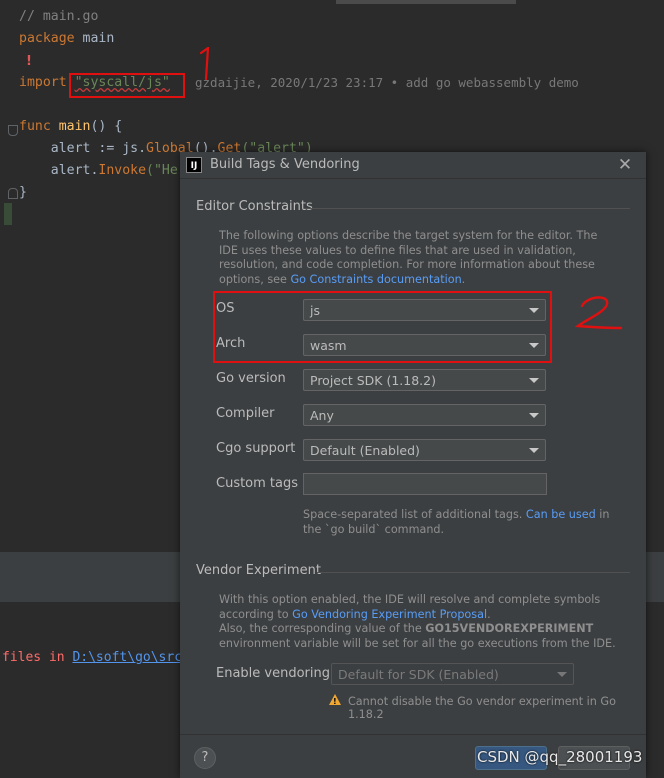 This screenshot has height=778, width=664. I want to click on custom-tags-label: Custom tags, so click(257, 483).